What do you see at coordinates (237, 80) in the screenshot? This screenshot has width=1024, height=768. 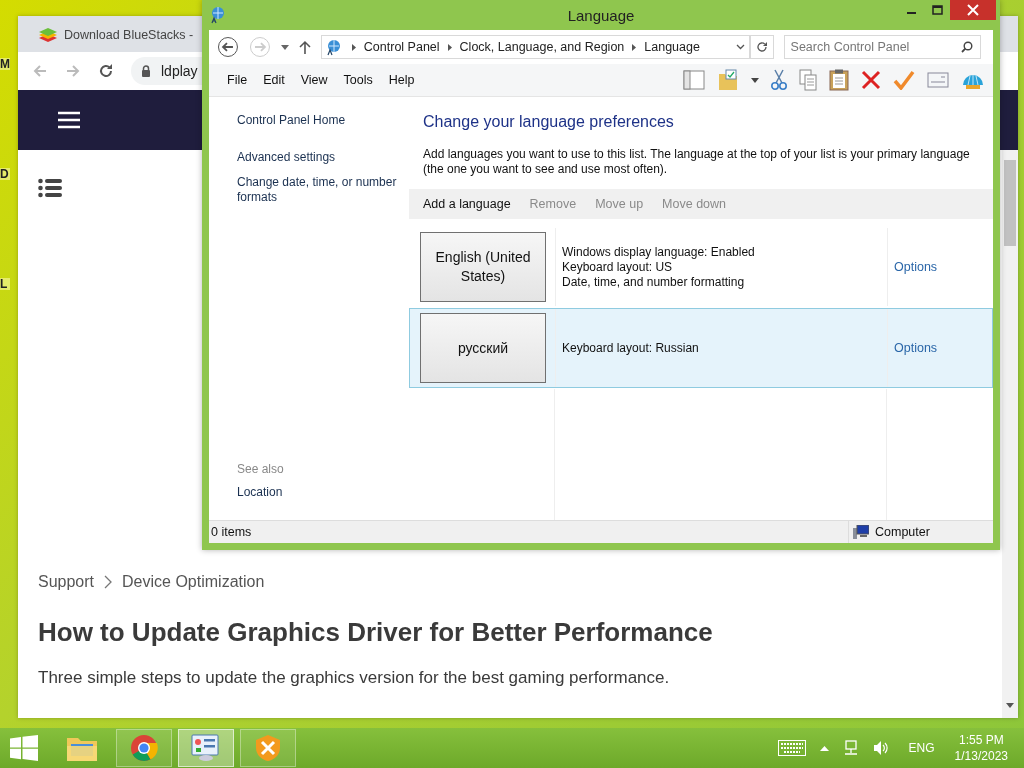 I see `menu-item: File` at bounding box center [237, 80].